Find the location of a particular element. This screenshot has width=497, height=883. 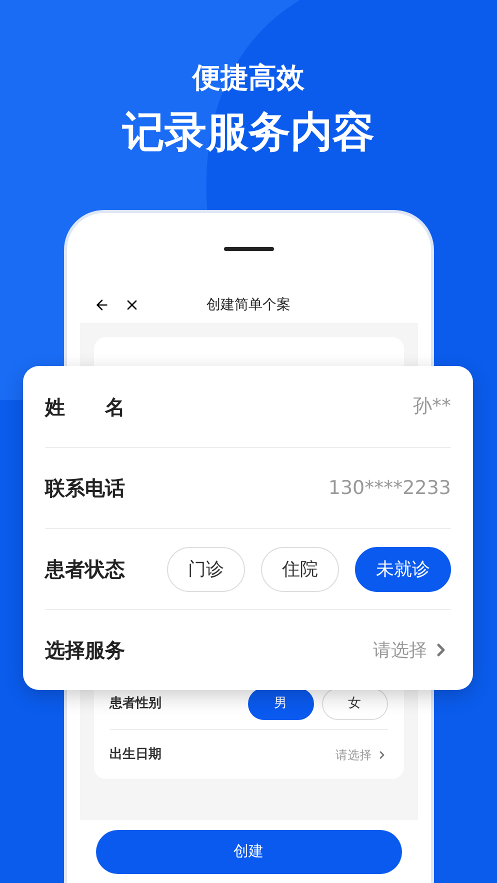

field-value: 130****2233 is located at coordinates (389, 488).